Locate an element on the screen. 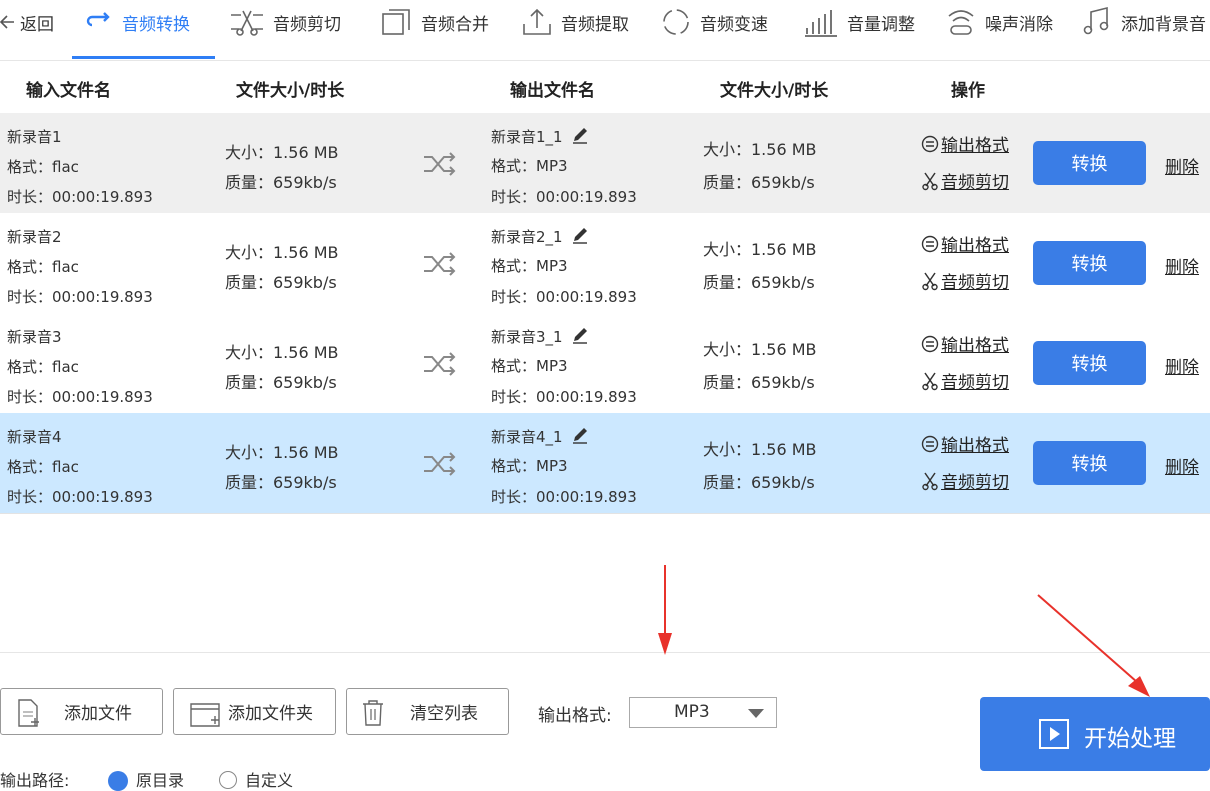 This screenshot has height=791, width=1210. active-tab-indicator is located at coordinates (143, 57).